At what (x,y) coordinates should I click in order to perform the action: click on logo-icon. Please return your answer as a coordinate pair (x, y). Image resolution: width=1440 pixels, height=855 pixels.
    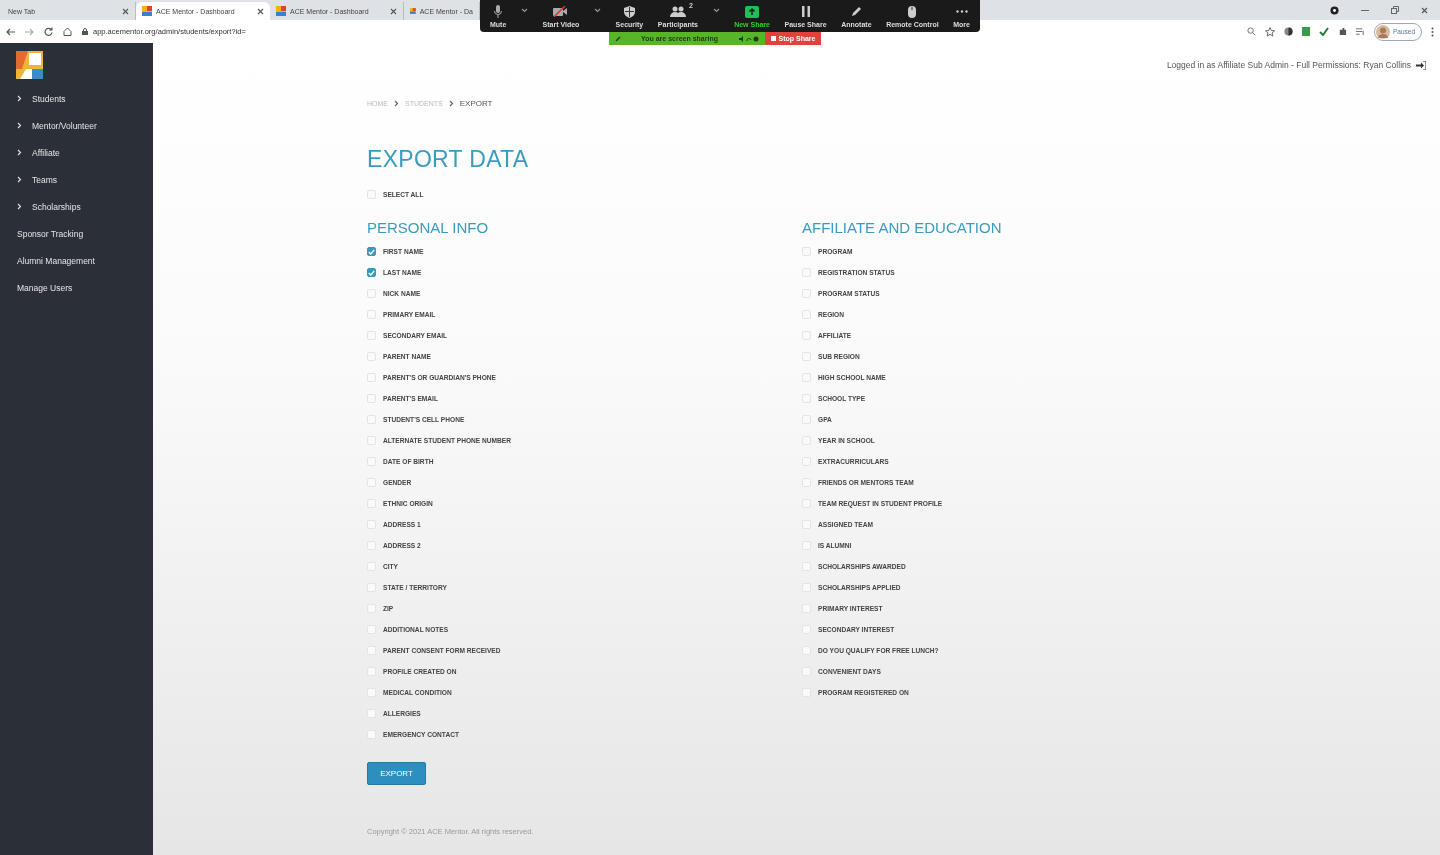
    Looking at the image, I should click on (29, 65).